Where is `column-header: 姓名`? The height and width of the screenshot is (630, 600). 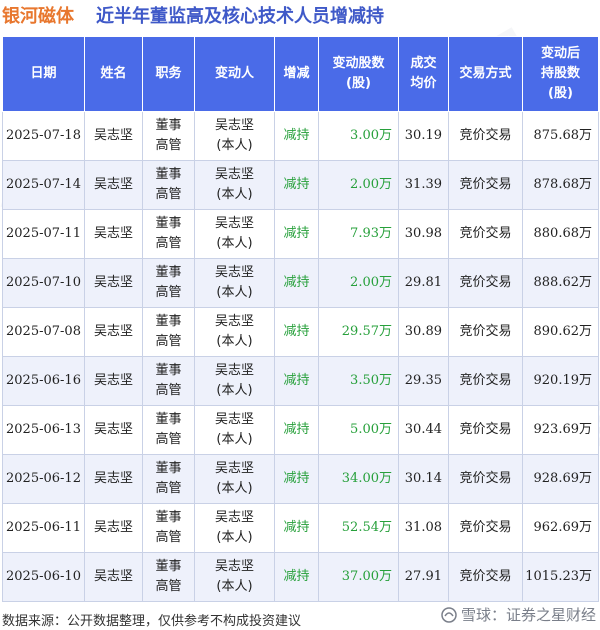
column-header: 姓名 is located at coordinates (113, 74).